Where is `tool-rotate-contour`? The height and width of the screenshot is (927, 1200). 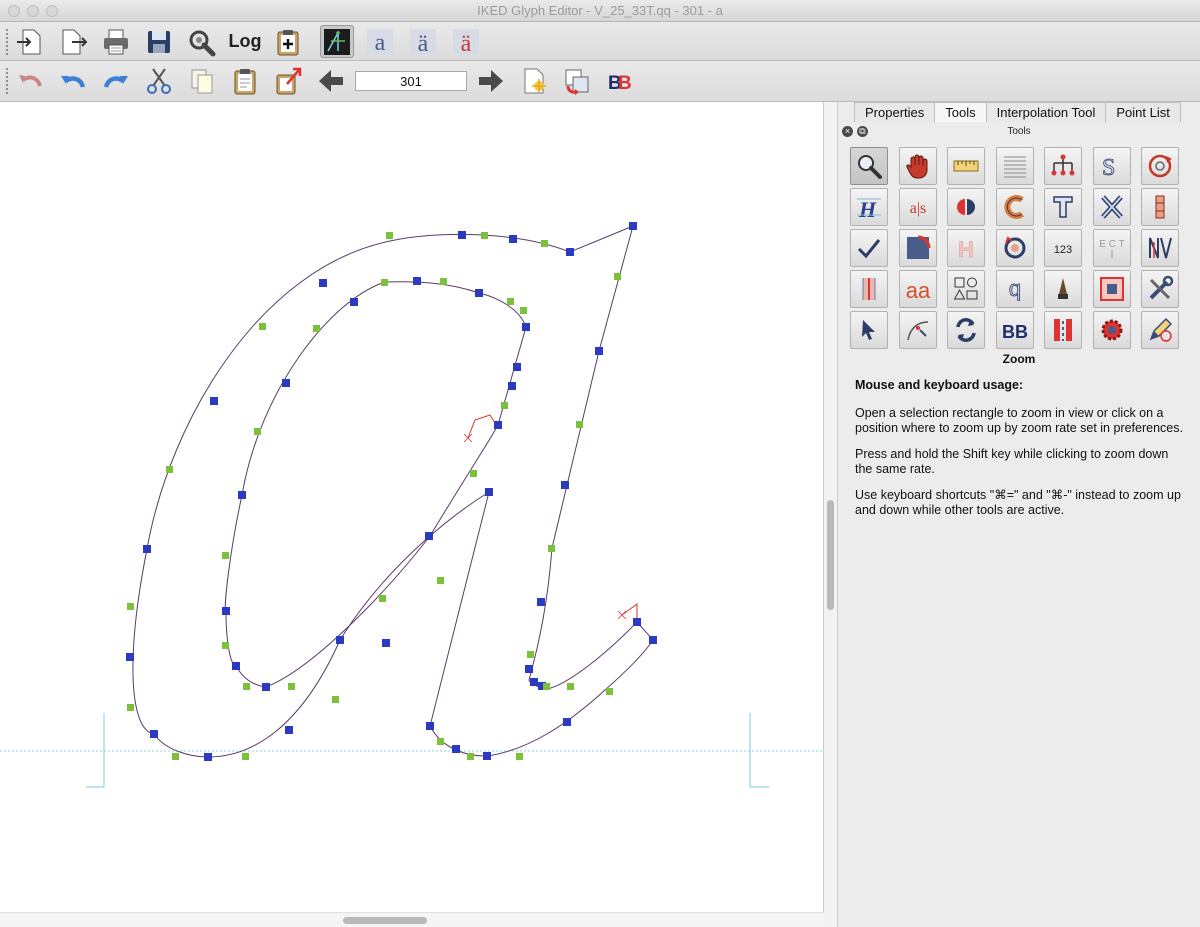 tool-rotate-contour is located at coordinates (1014, 248).